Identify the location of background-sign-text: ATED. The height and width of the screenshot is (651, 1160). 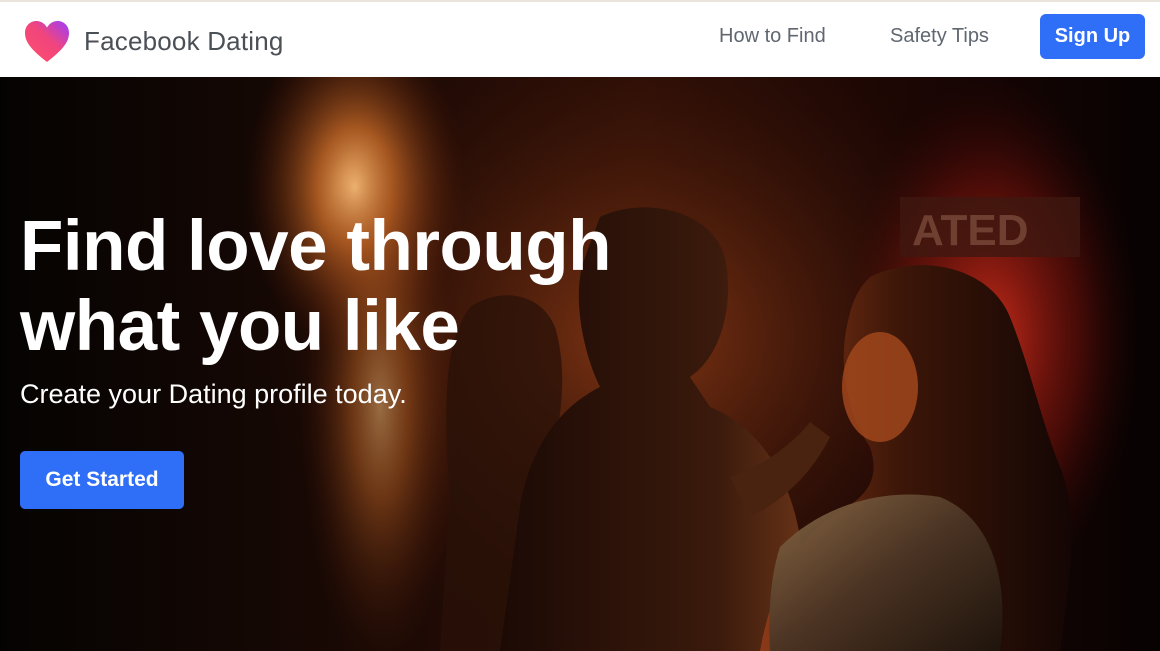
(970, 230).